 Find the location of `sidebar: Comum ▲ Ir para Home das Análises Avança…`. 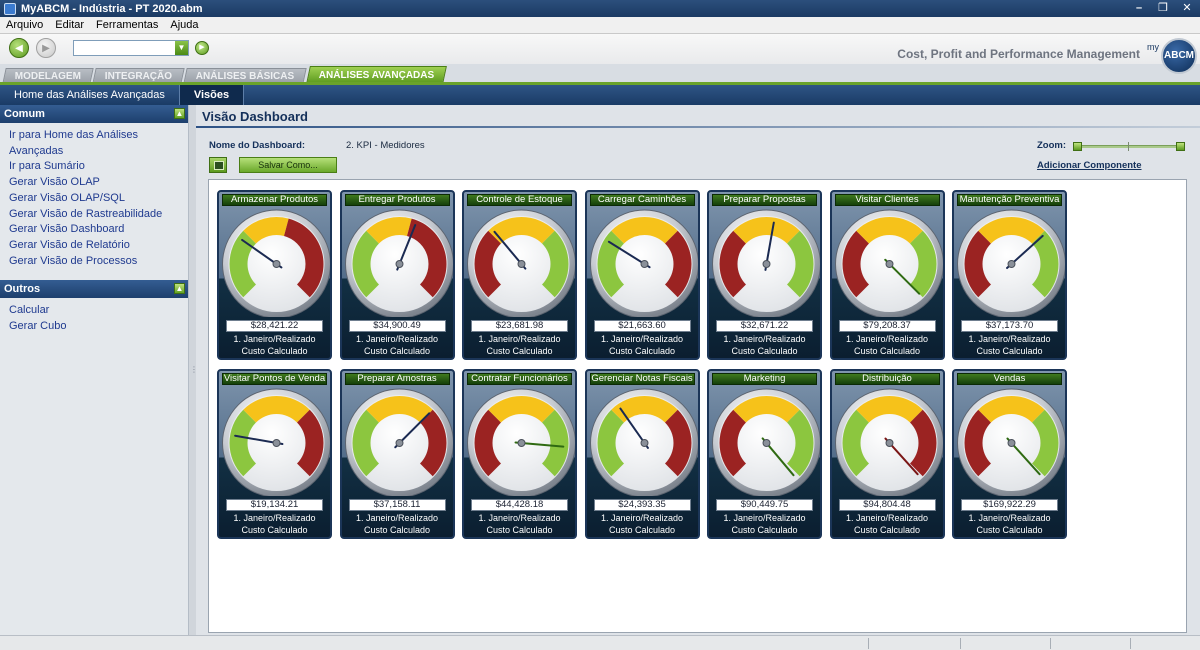

sidebar: Comum ▲ Ir para Home das Análises Avança… is located at coordinates (94, 370).